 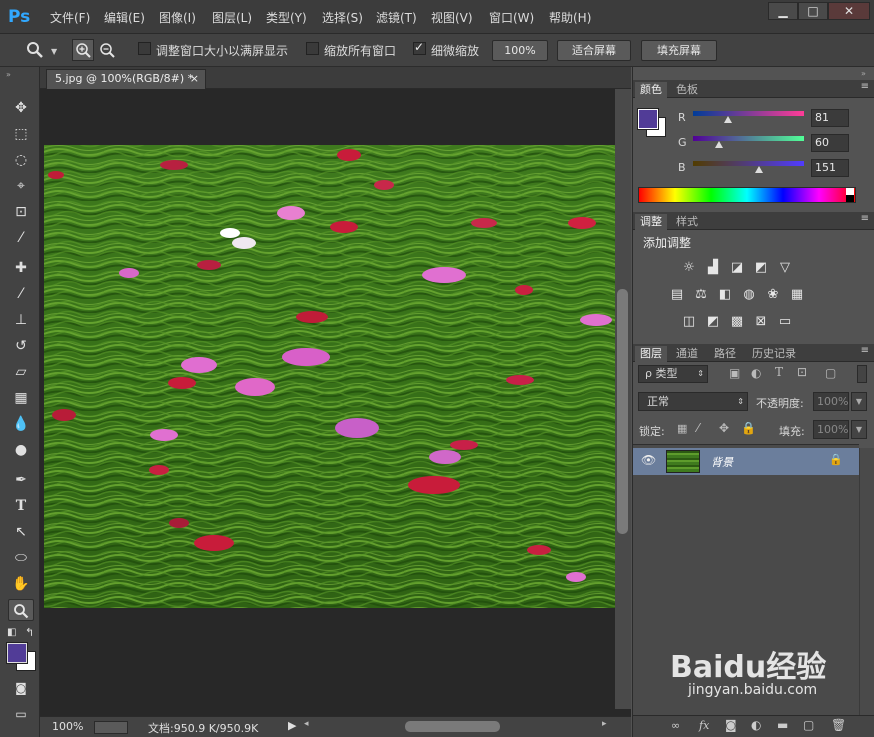 What do you see at coordinates (746, 461) in the screenshot?
I see `layer-row-background: 👁 背景 🔒` at bounding box center [746, 461].